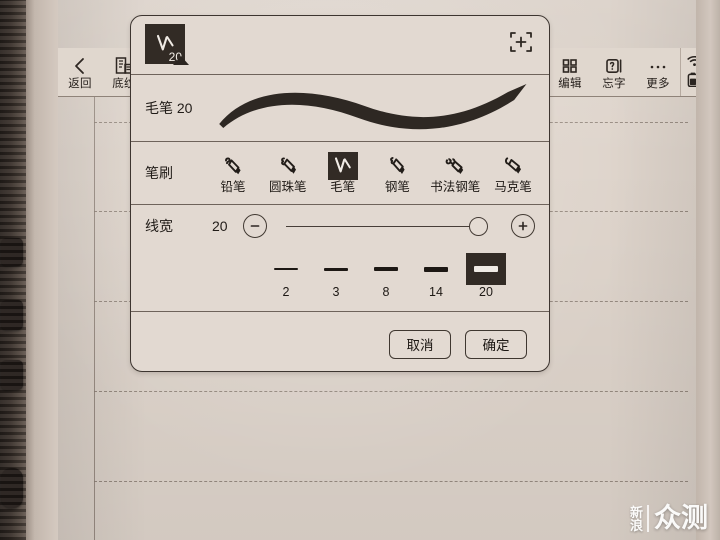 The height and width of the screenshot is (540, 720). I want to click on wifi-icon, so click(691, 62).